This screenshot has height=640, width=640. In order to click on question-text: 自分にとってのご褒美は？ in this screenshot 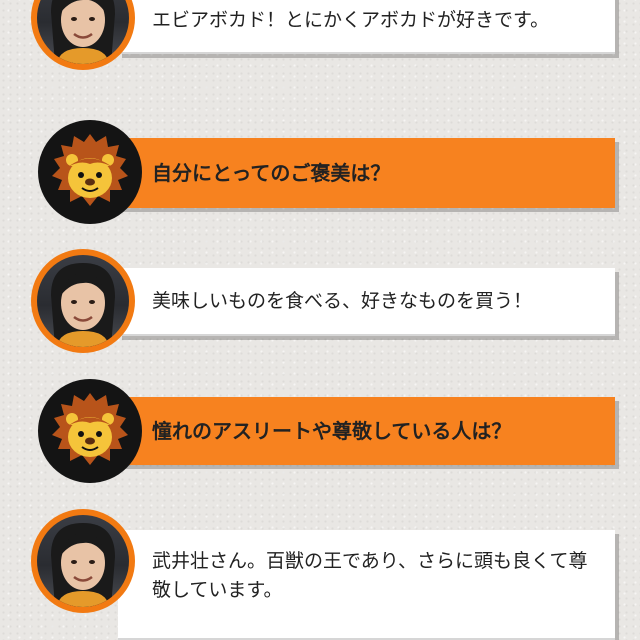, I will do `click(271, 172)`.